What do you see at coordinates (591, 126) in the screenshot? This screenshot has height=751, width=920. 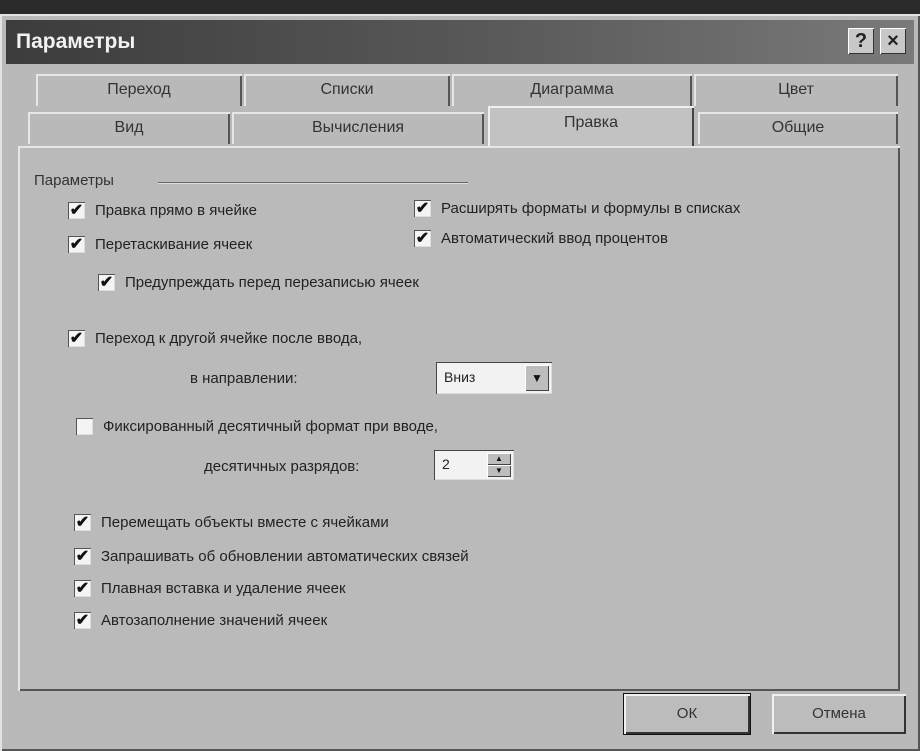 I see `tab-pravka: Правка` at bounding box center [591, 126].